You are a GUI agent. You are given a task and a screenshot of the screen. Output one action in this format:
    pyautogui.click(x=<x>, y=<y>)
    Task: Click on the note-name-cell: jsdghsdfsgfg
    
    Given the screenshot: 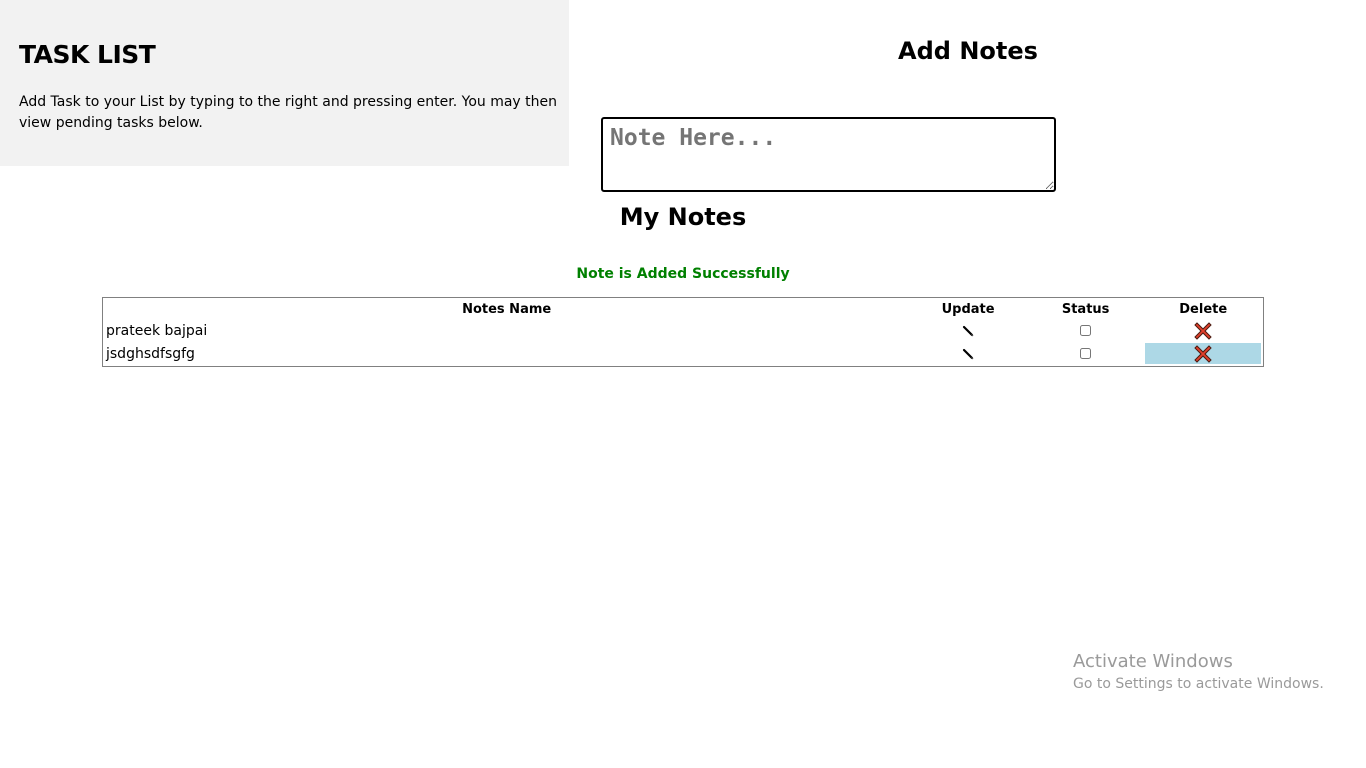 What is the action you would take?
    pyautogui.click(x=150, y=353)
    